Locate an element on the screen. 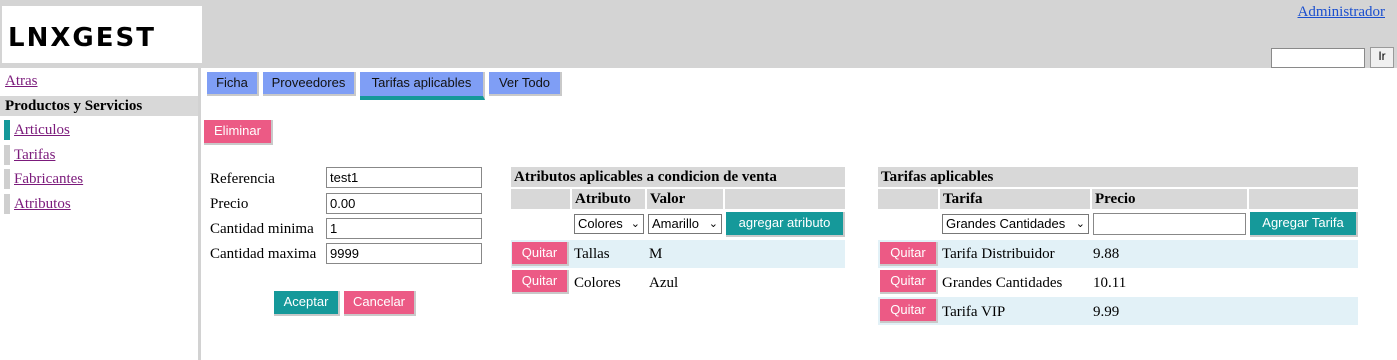 This screenshot has width=1397, height=360. tariffs-title: Tarifas aplicables is located at coordinates (1118, 177).